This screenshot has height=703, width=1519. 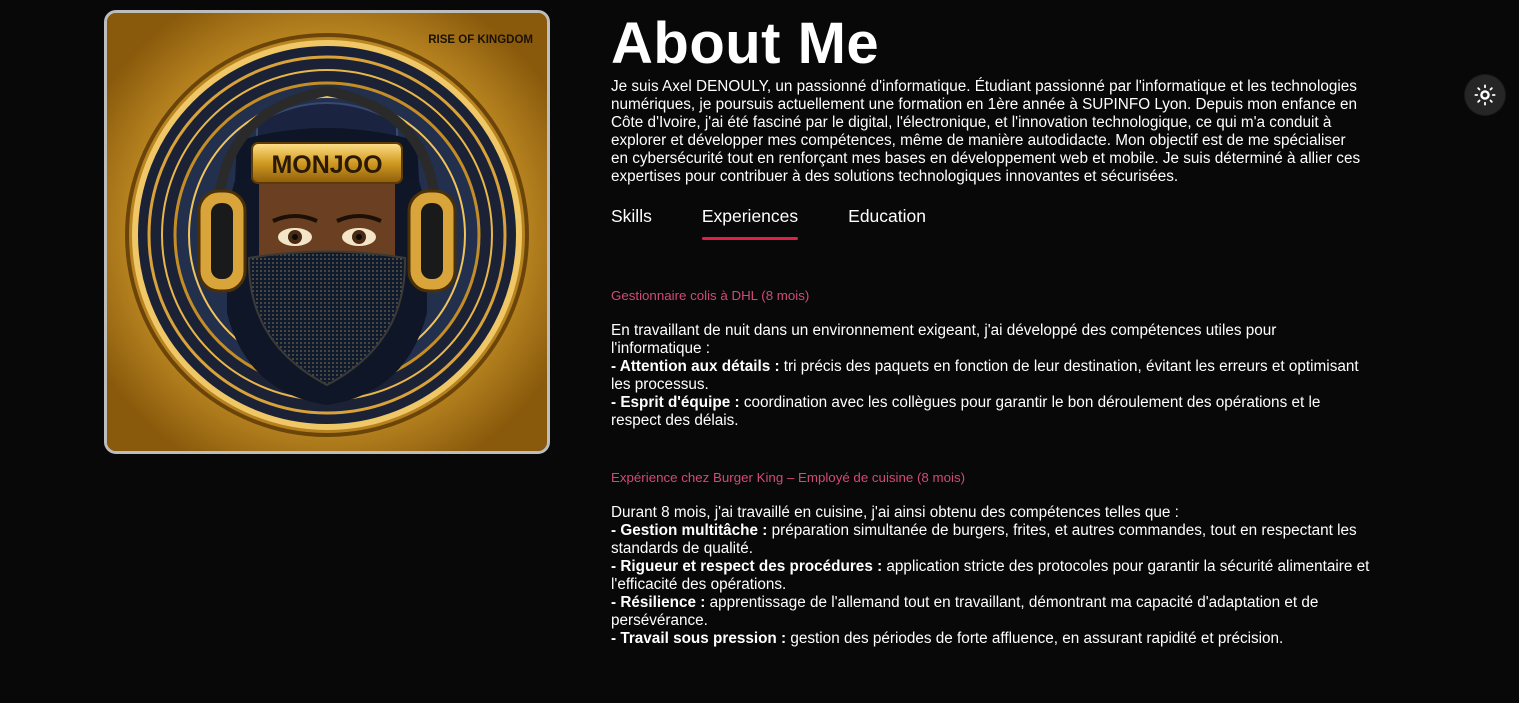 What do you see at coordinates (658, 602) in the screenshot?
I see `skill-label: - Résilience :` at bounding box center [658, 602].